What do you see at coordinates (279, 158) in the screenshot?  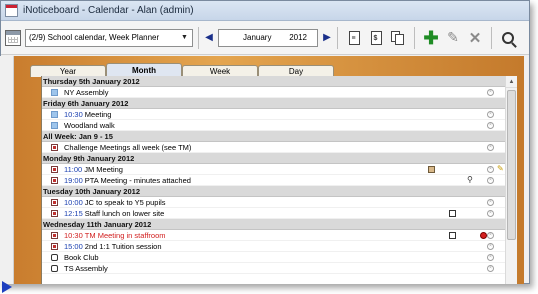 I see `date-header: Monday 9th January 2012` at bounding box center [279, 158].